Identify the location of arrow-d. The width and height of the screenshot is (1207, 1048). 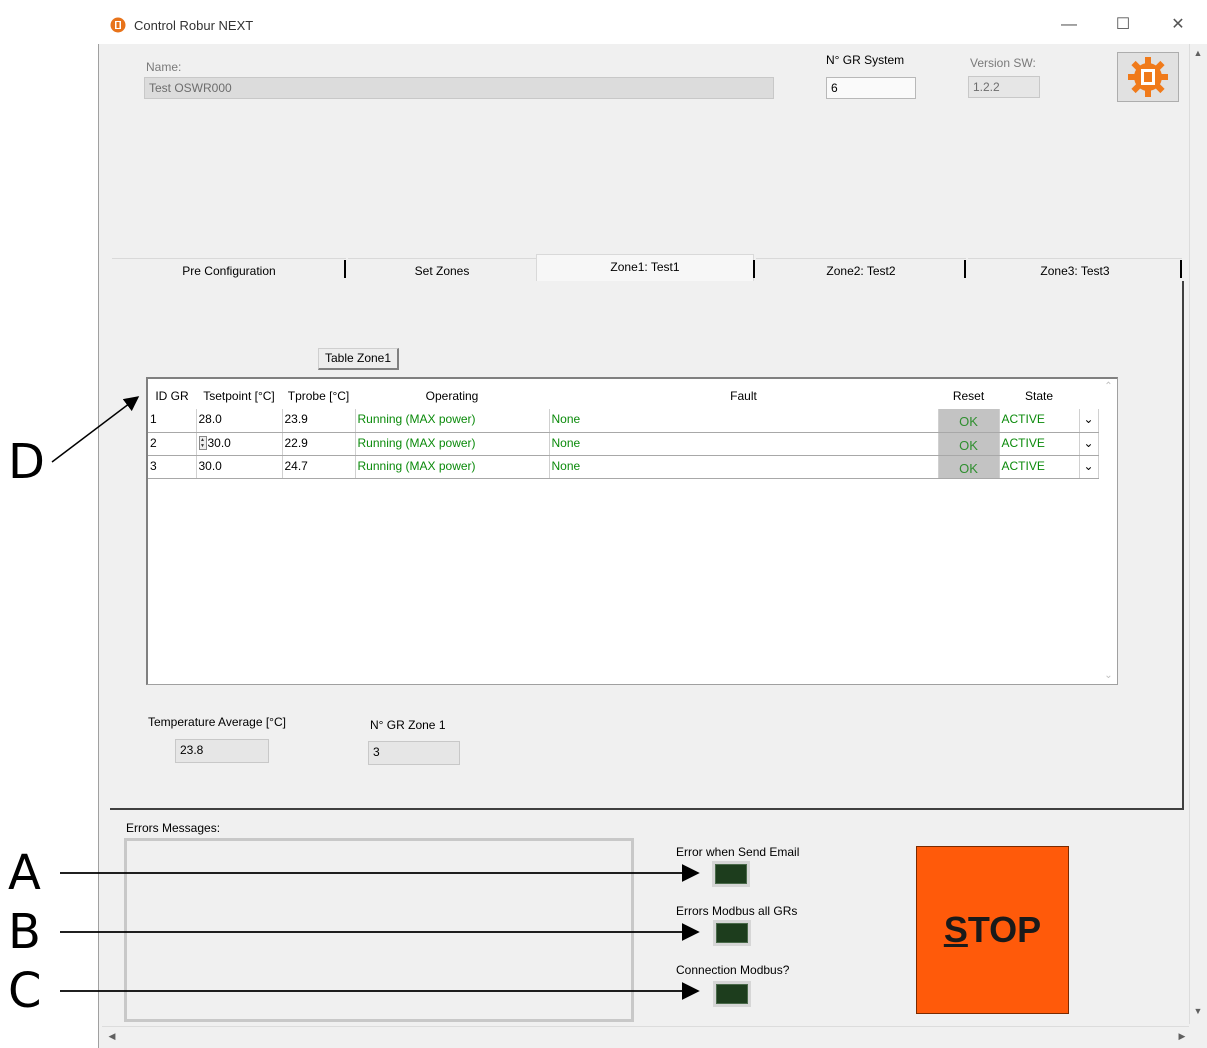
(95, 429).